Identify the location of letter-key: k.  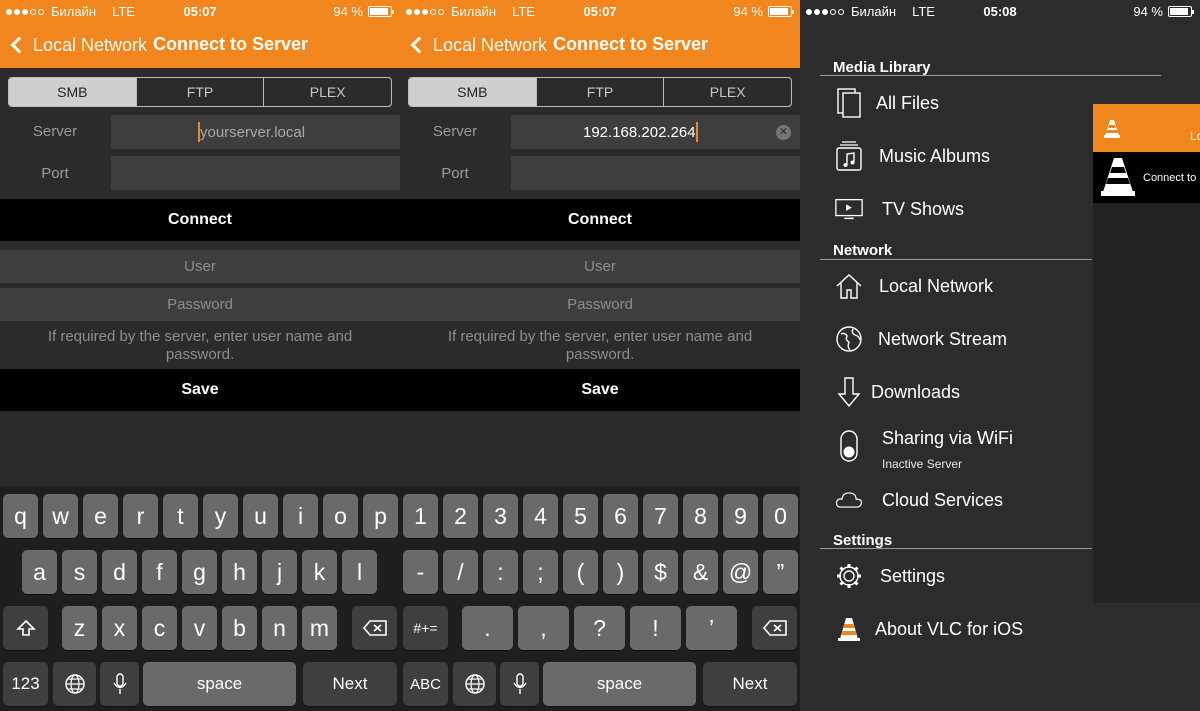
(319, 572).